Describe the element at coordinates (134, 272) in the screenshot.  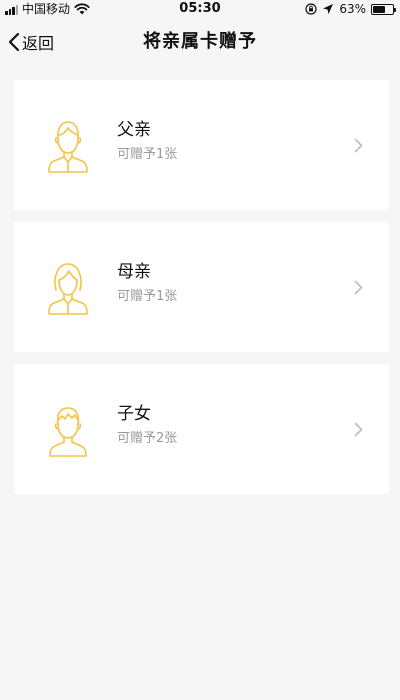
I see `recipient-title: 母亲` at that location.